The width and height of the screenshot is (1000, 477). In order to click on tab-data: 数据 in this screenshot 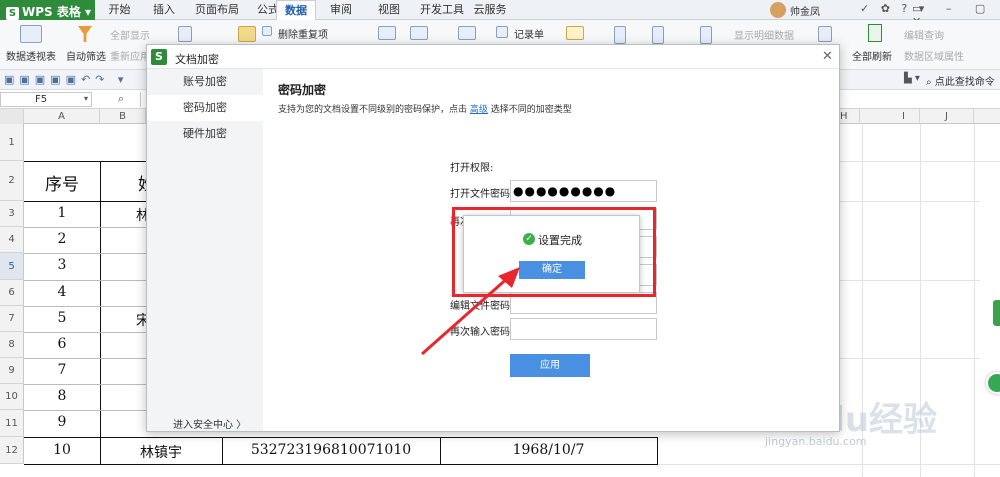, I will do `click(296, 10)`.